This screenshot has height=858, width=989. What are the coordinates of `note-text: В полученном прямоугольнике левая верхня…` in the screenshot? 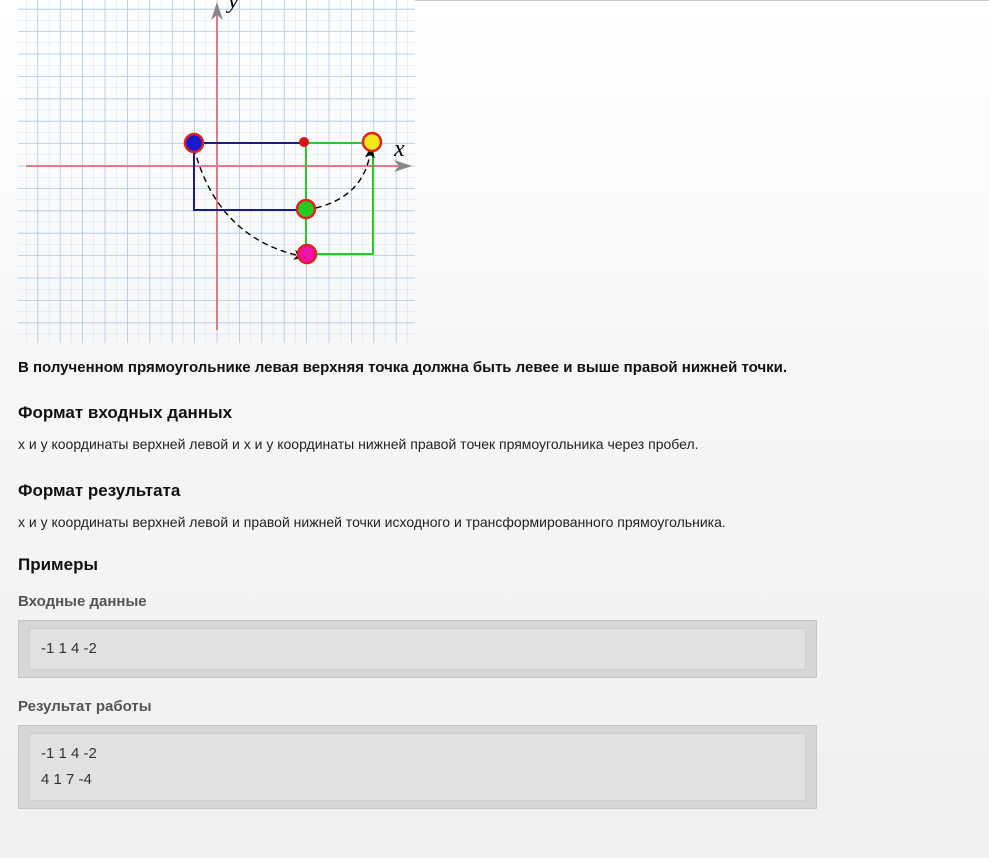 It's located at (403, 367).